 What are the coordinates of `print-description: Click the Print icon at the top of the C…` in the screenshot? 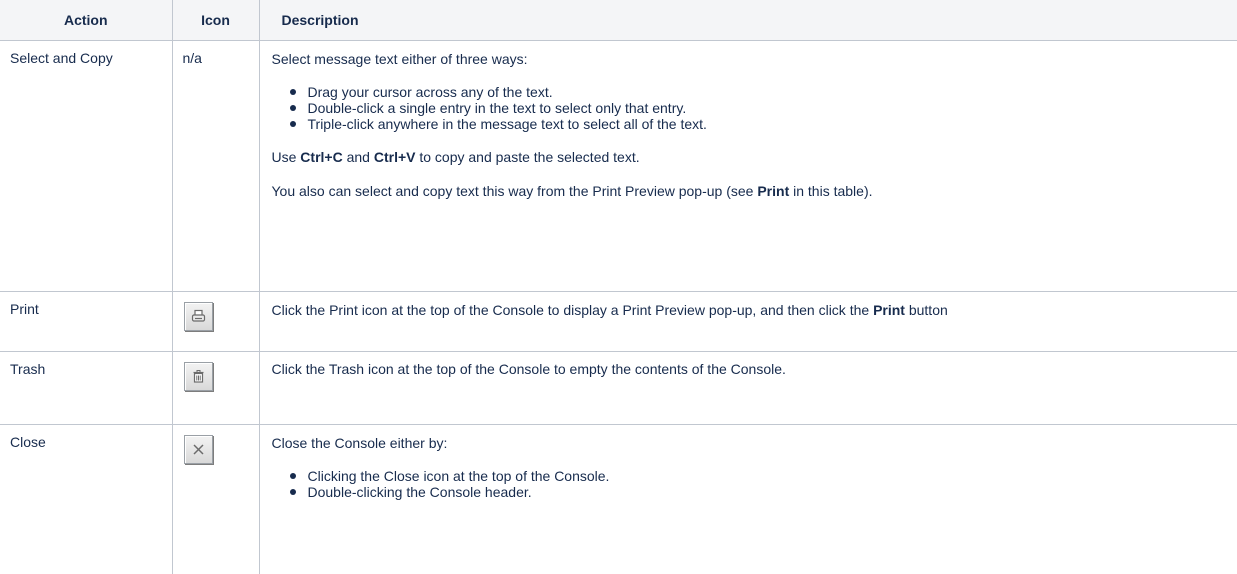 It's located at (609, 309).